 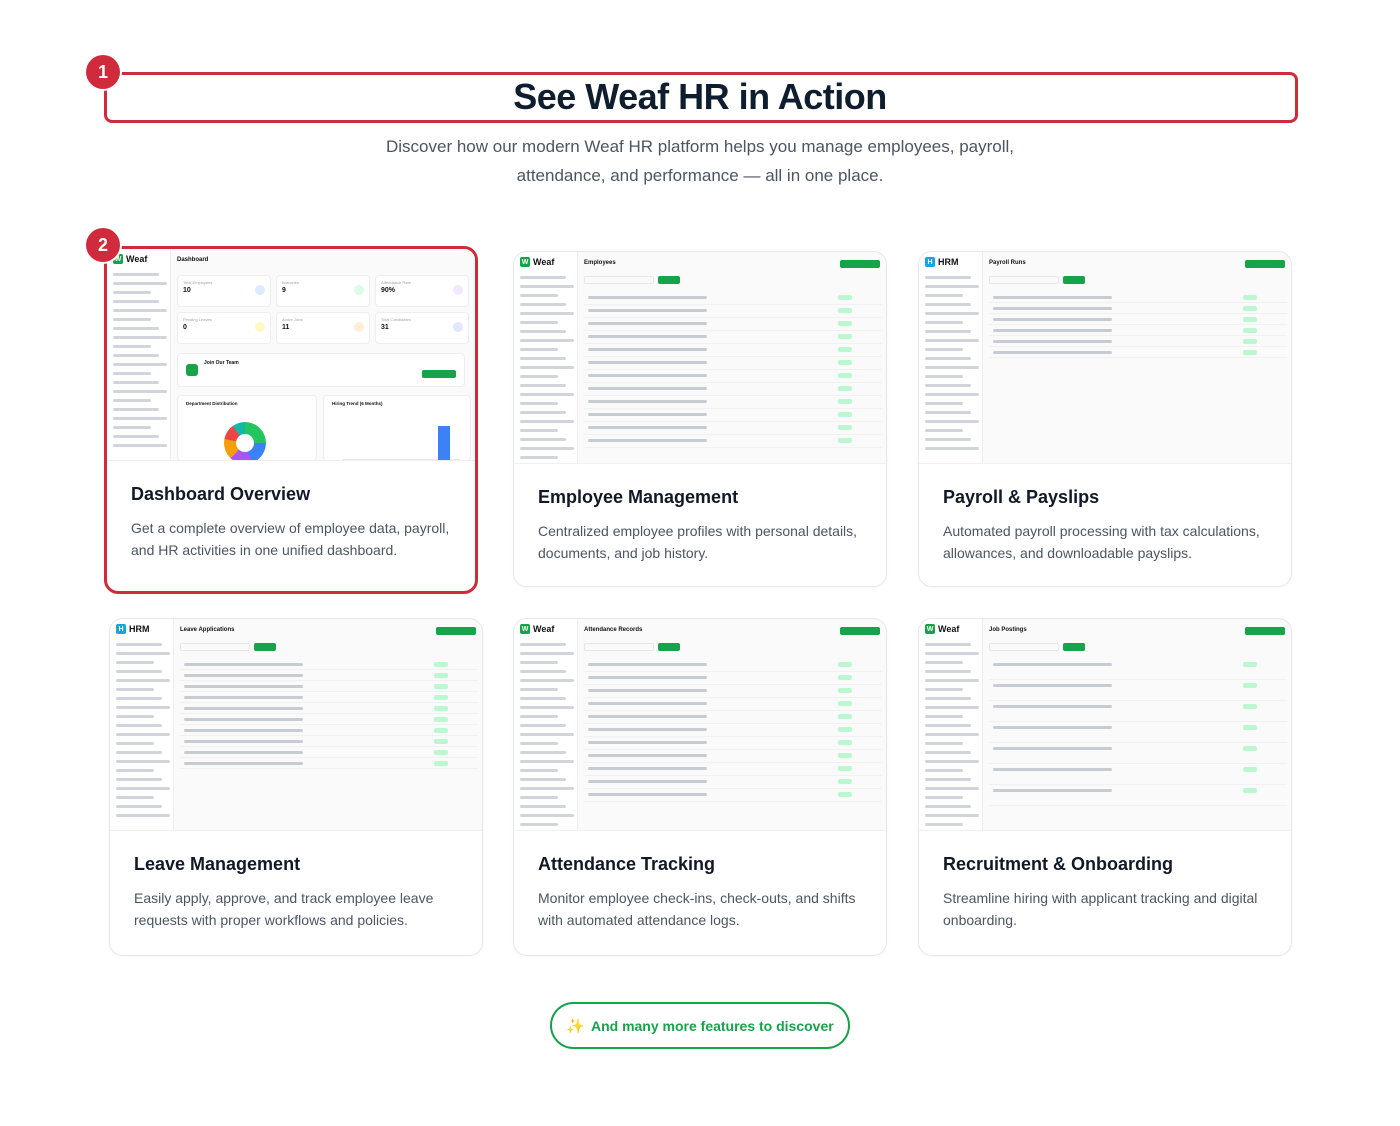 What do you see at coordinates (397, 427) in the screenshot?
I see `hiring-trend-chart: Hiring Trend (6 Months)` at bounding box center [397, 427].